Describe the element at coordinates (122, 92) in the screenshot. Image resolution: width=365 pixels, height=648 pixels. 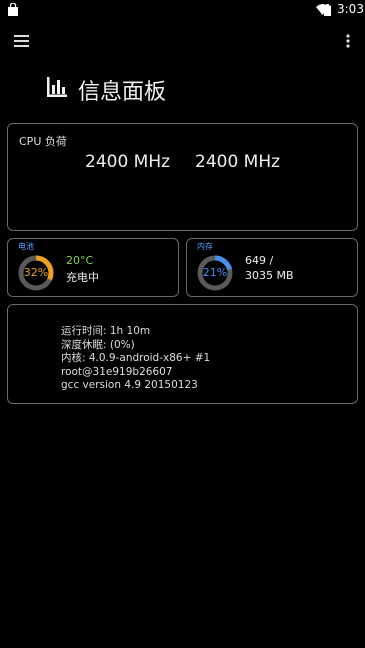
I see `page-title: 信息面板` at that location.